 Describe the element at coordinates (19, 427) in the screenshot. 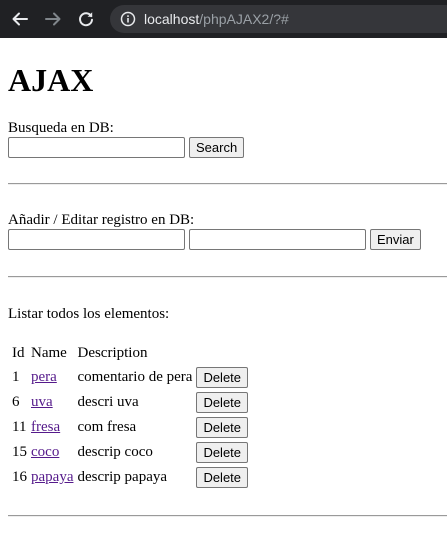

I see `cell-id: 11` at that location.